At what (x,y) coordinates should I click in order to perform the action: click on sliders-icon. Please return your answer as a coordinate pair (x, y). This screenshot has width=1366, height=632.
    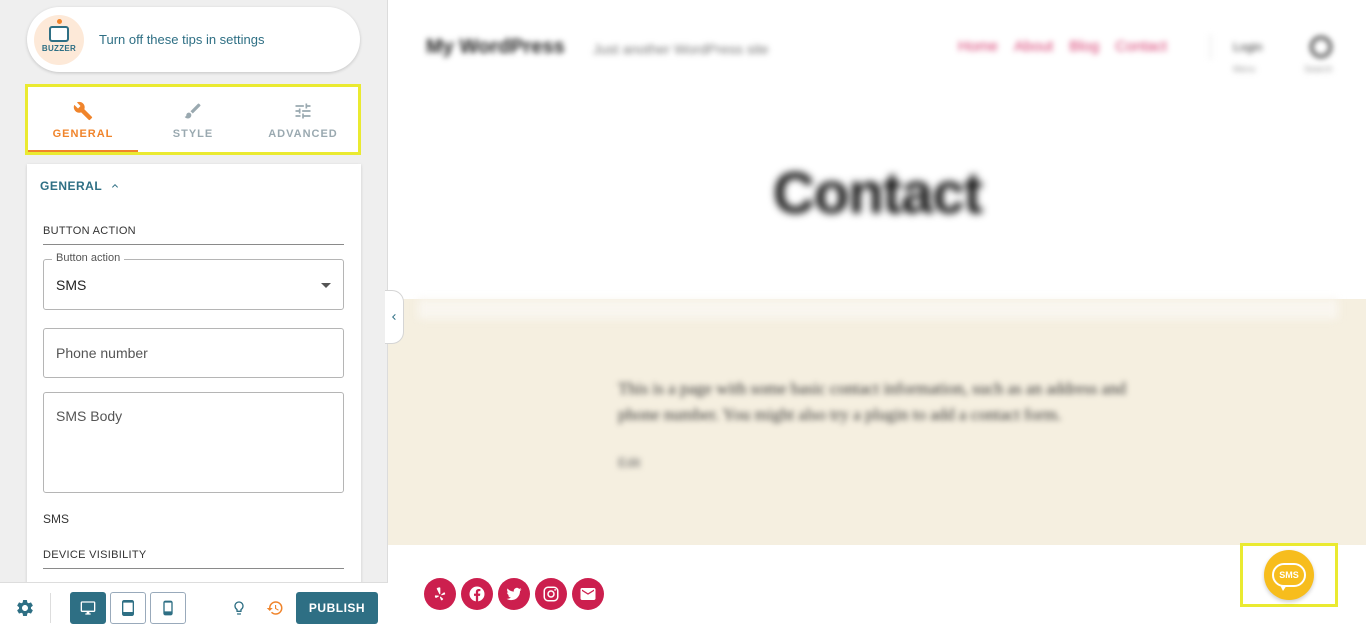
    Looking at the image, I should click on (303, 111).